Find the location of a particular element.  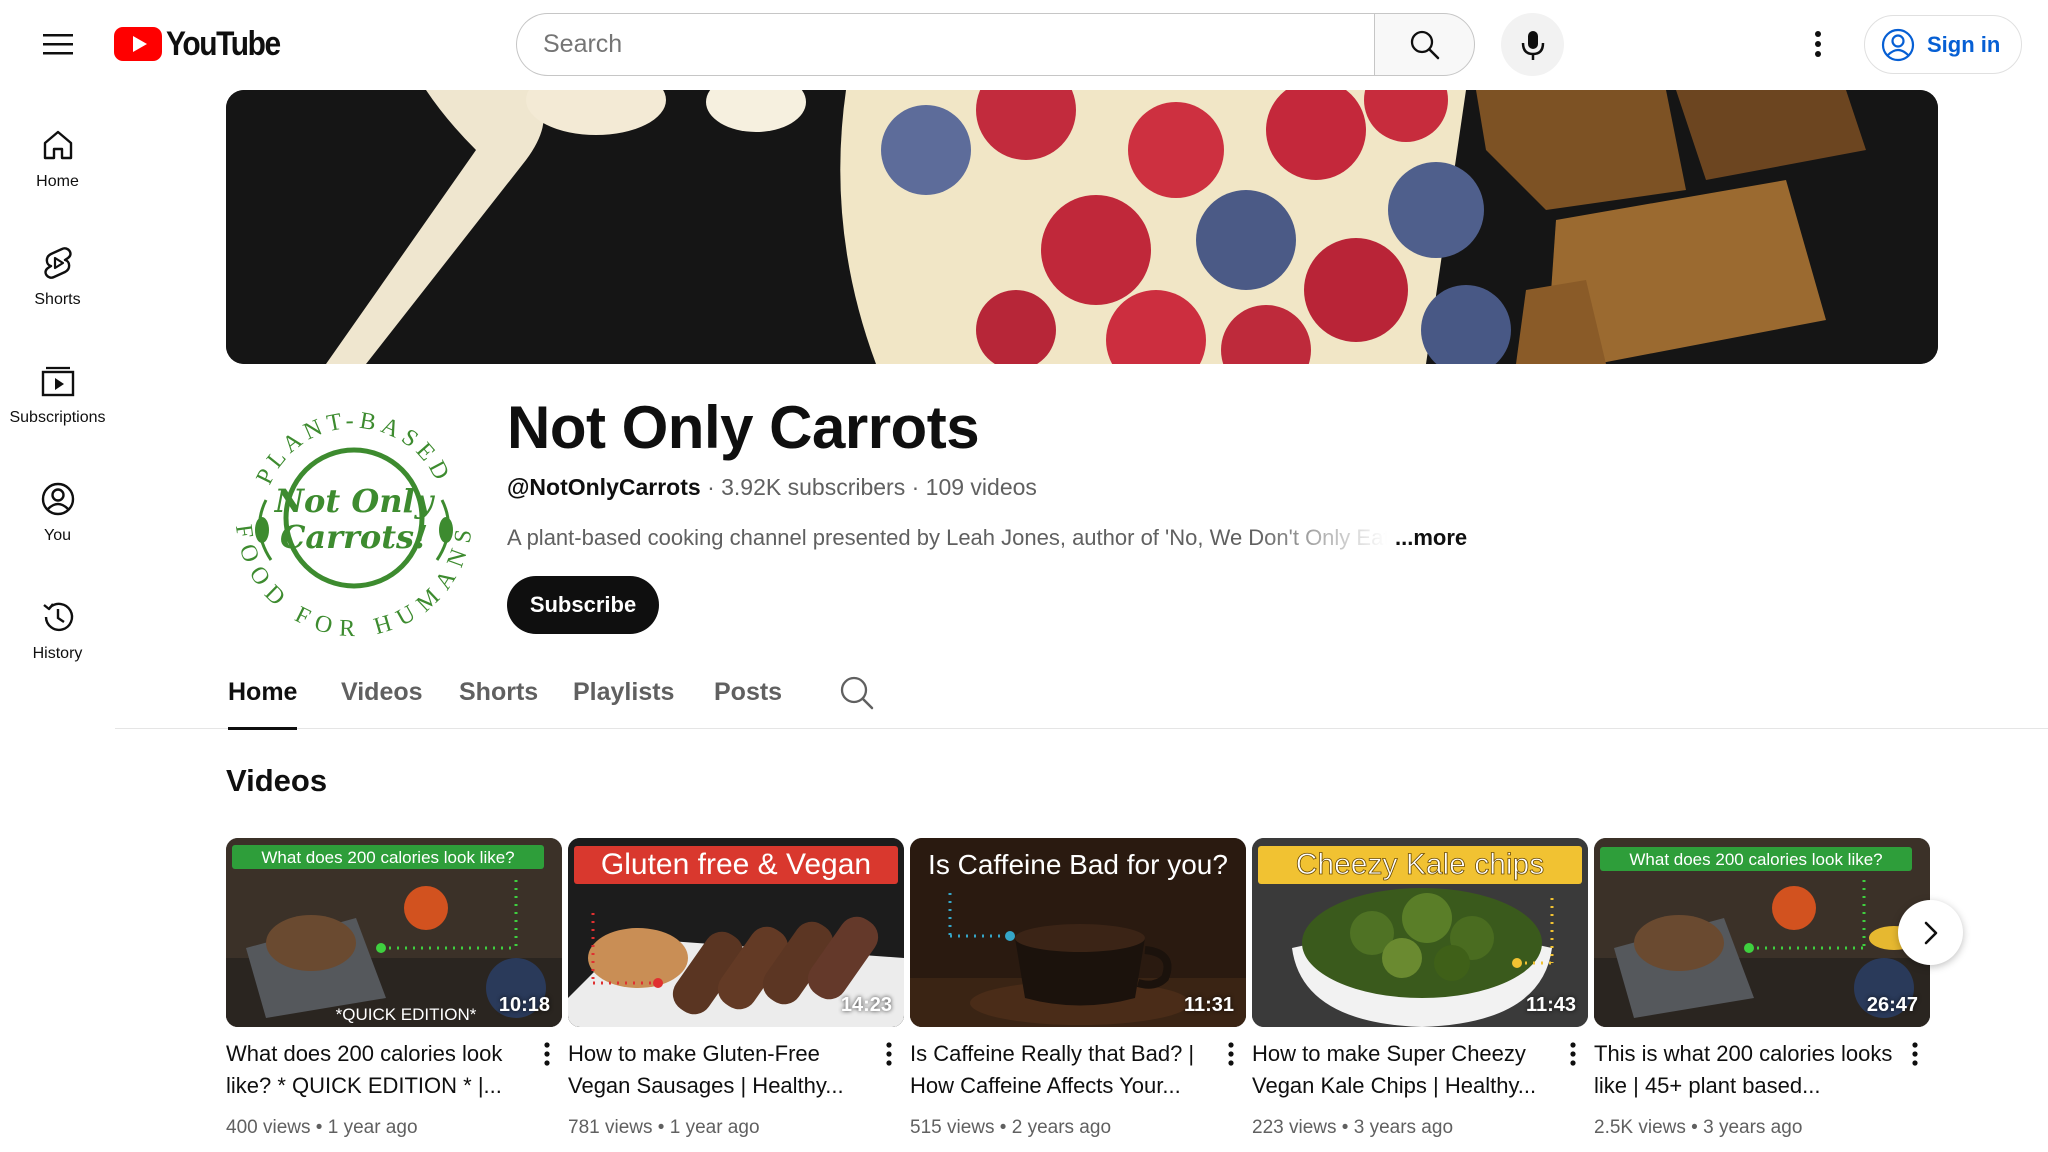

video-duration: 11:31 is located at coordinates (1208, 1005).